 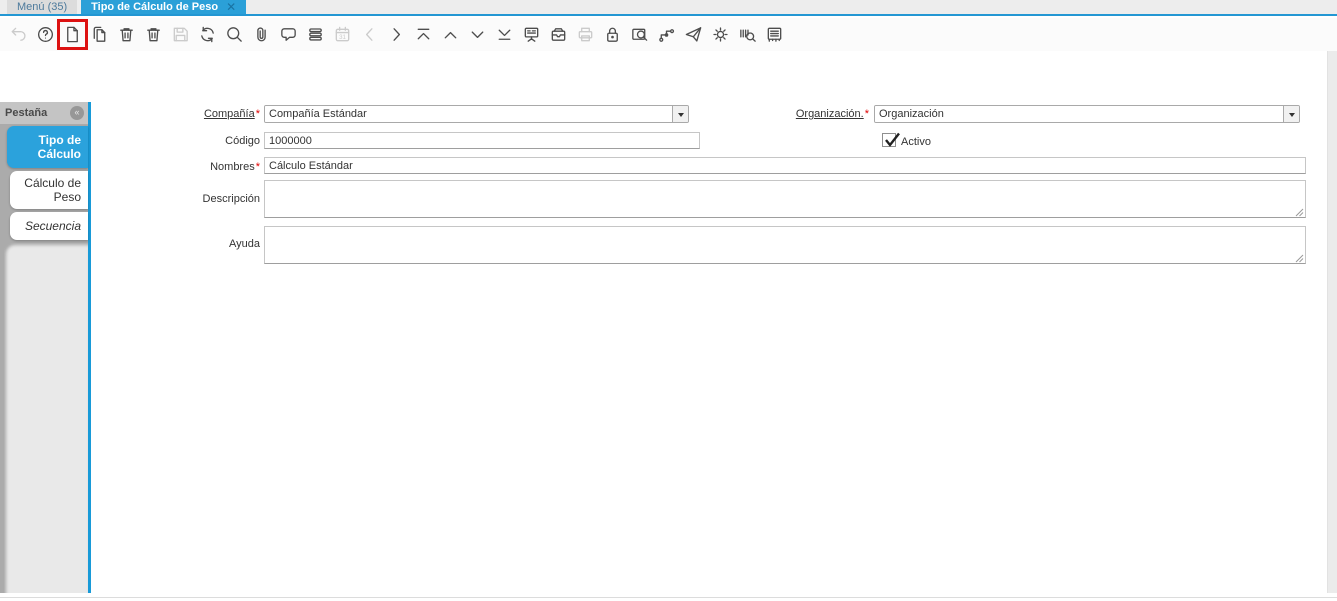 I want to click on descripcion-textarea, so click(x=785, y=199).